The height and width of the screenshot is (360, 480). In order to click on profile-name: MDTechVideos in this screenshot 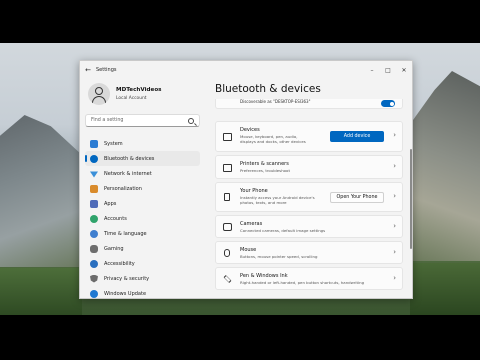, I will do `click(139, 90)`.